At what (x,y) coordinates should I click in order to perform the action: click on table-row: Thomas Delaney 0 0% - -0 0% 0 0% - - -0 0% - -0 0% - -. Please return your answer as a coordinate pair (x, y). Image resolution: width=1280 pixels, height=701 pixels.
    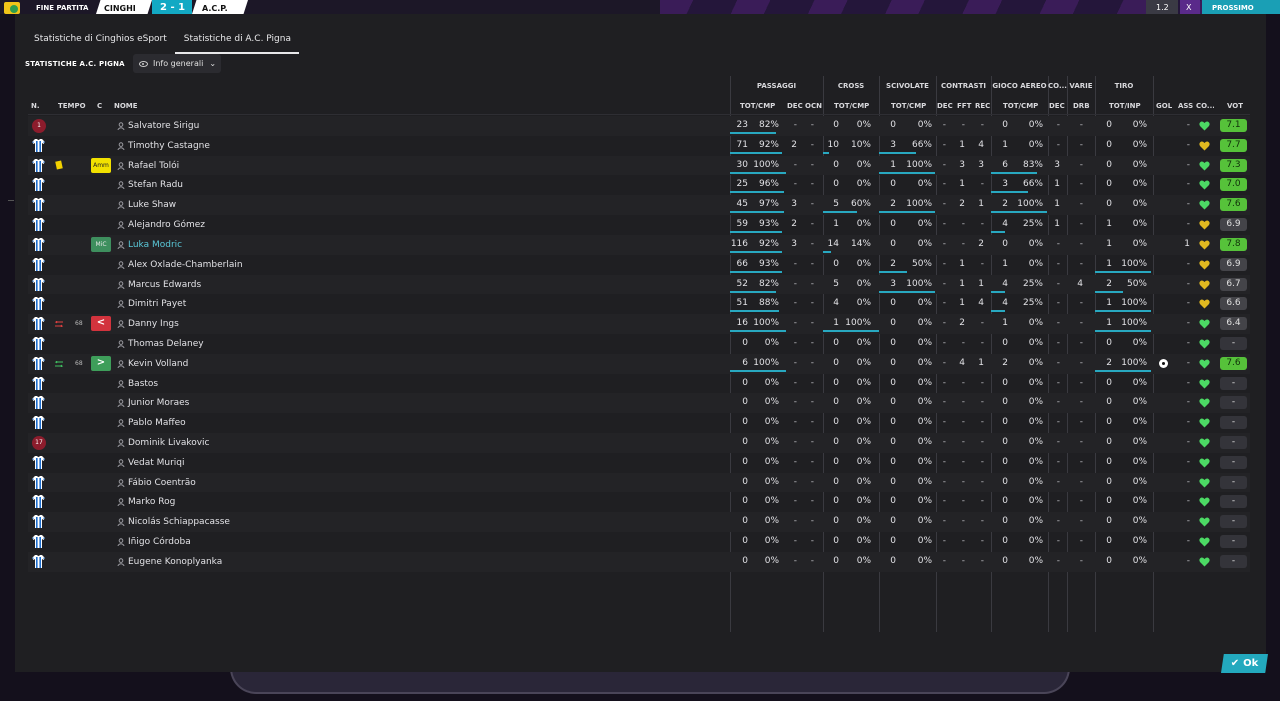
    Looking at the image, I should click on (639, 344).